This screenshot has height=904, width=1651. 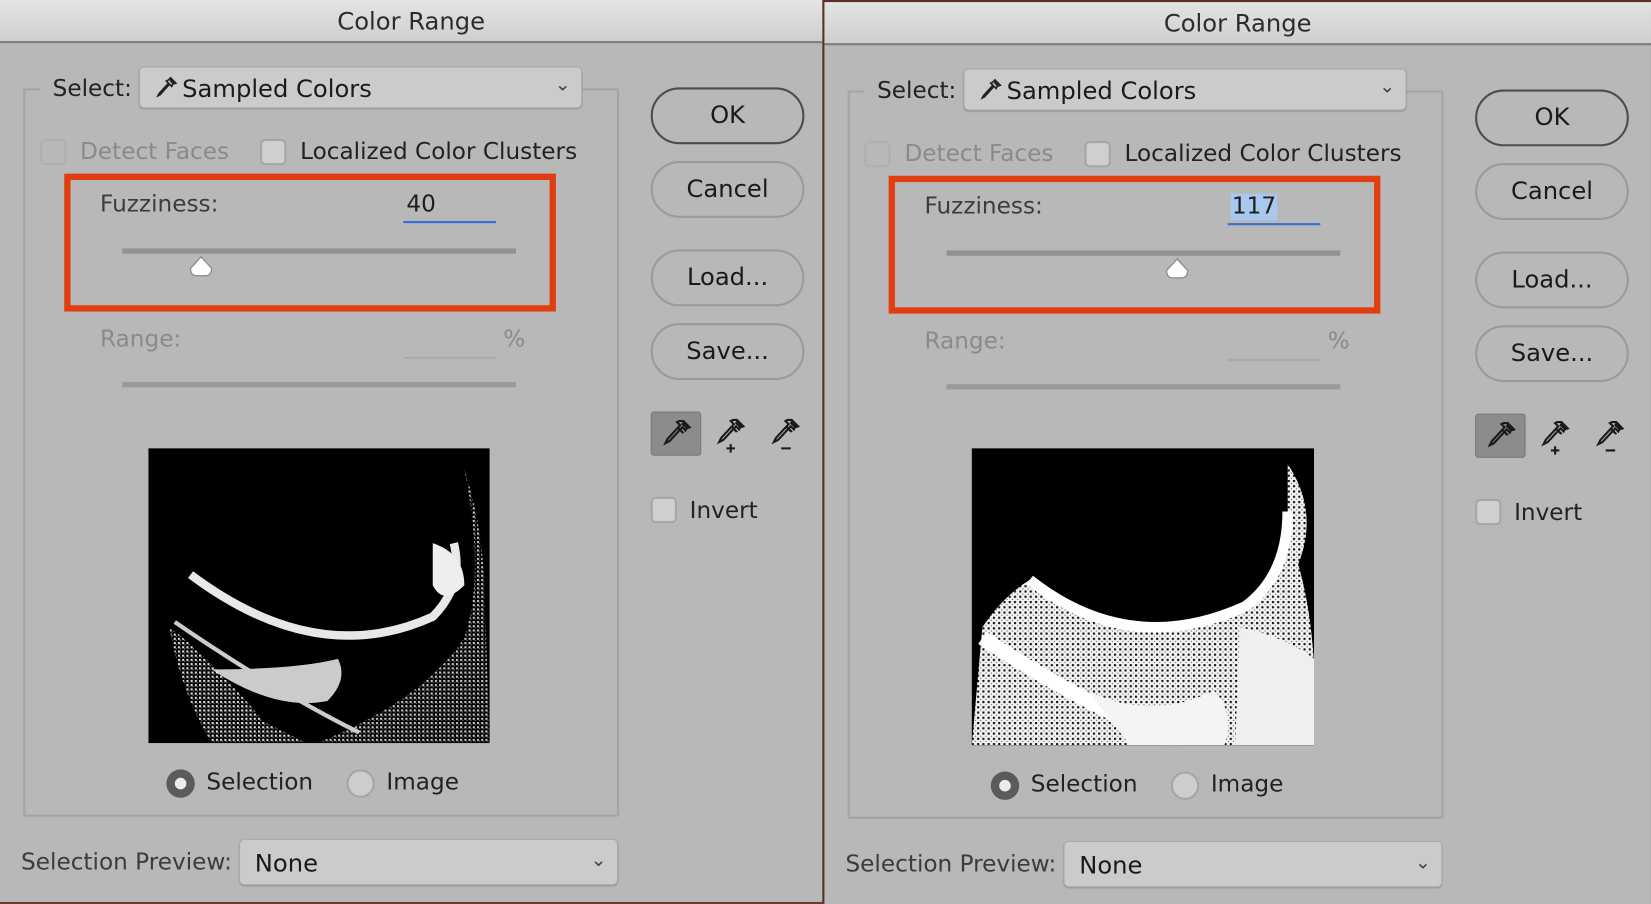 I want to click on fuzziness-input: 40, so click(x=449, y=208).